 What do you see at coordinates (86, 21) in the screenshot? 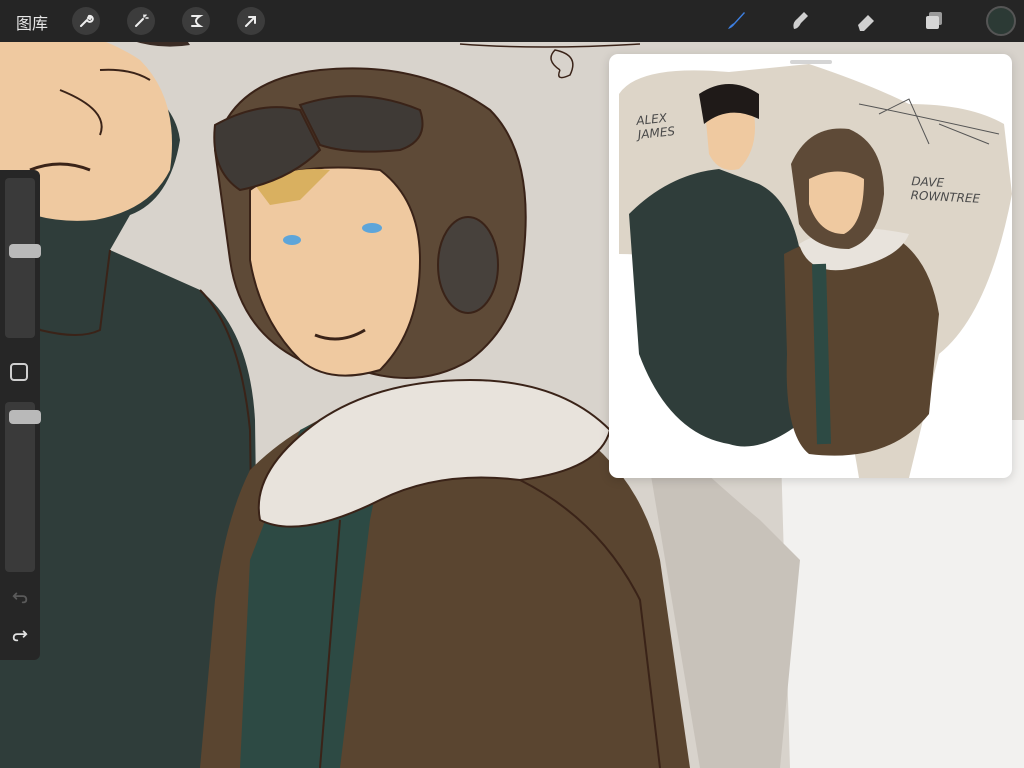
I see `wrench-icon` at bounding box center [86, 21].